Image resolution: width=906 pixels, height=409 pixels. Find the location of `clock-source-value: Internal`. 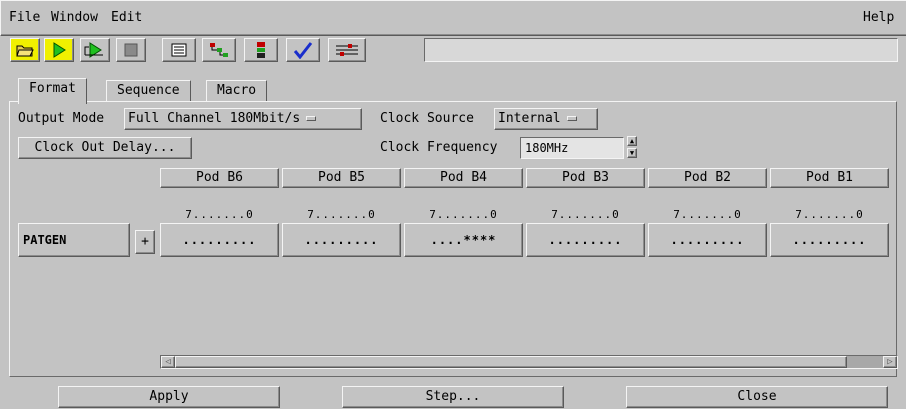

clock-source-value: Internal is located at coordinates (529, 118).